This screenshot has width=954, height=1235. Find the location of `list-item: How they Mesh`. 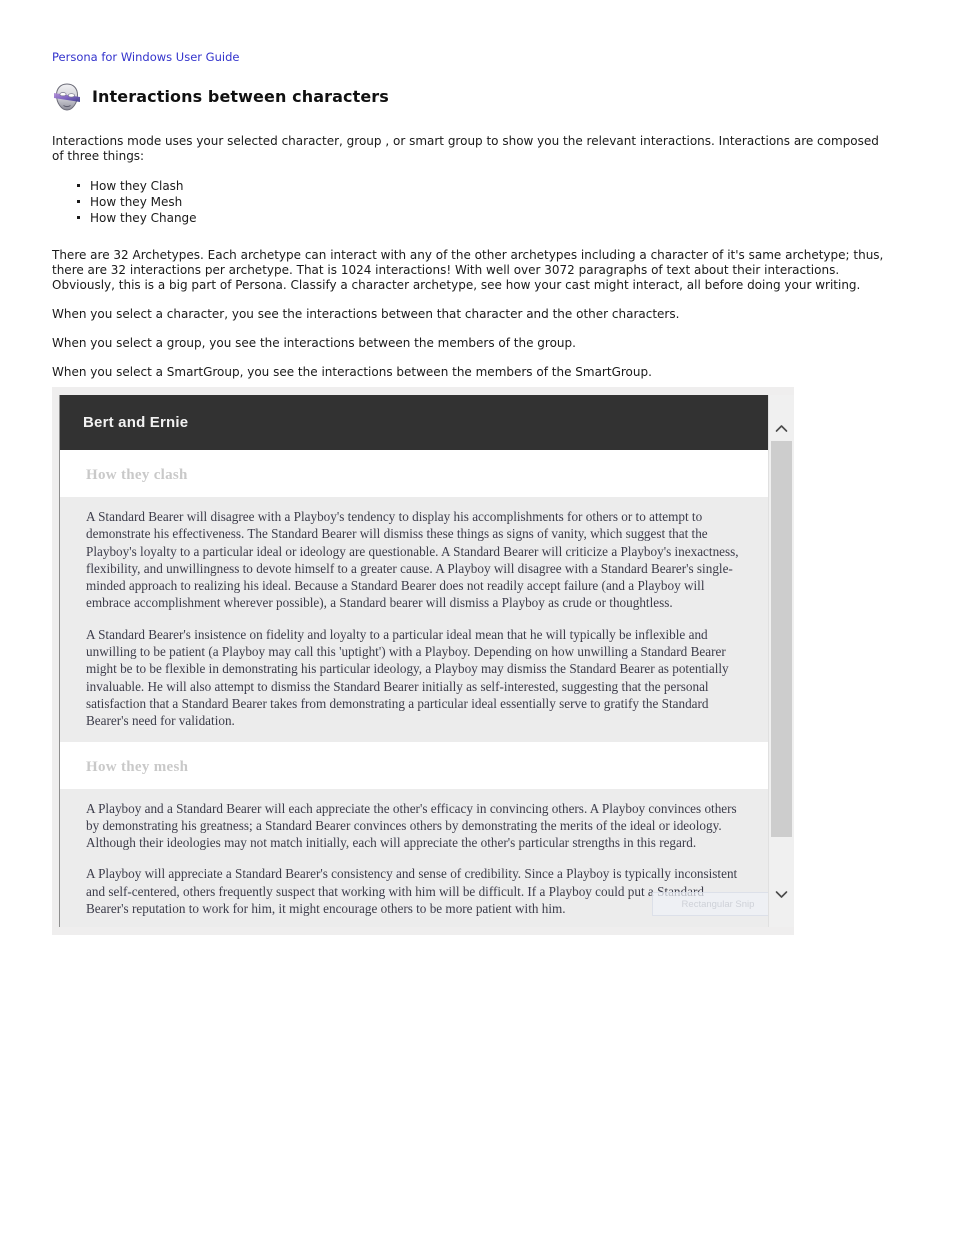

list-item: How they Mesh is located at coordinates (494, 202).